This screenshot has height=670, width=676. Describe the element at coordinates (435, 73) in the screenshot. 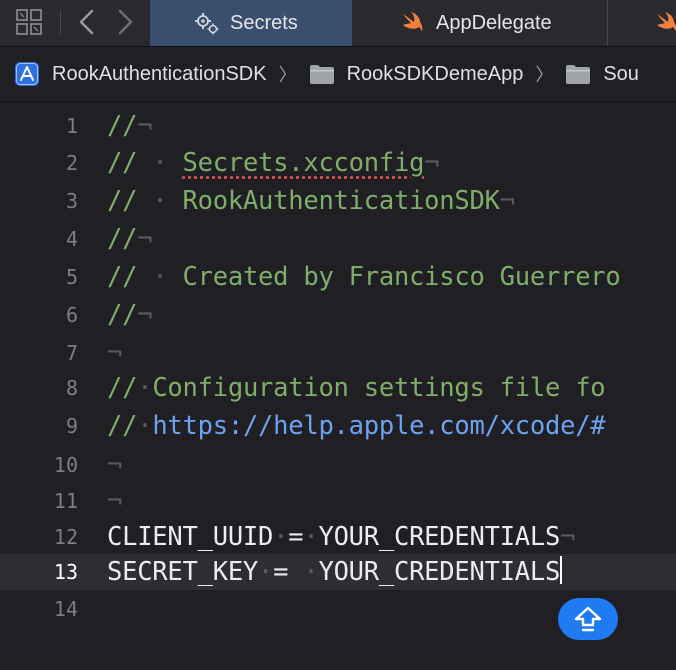

I see `breadcrumb-label: RookSDKDemeApp` at that location.